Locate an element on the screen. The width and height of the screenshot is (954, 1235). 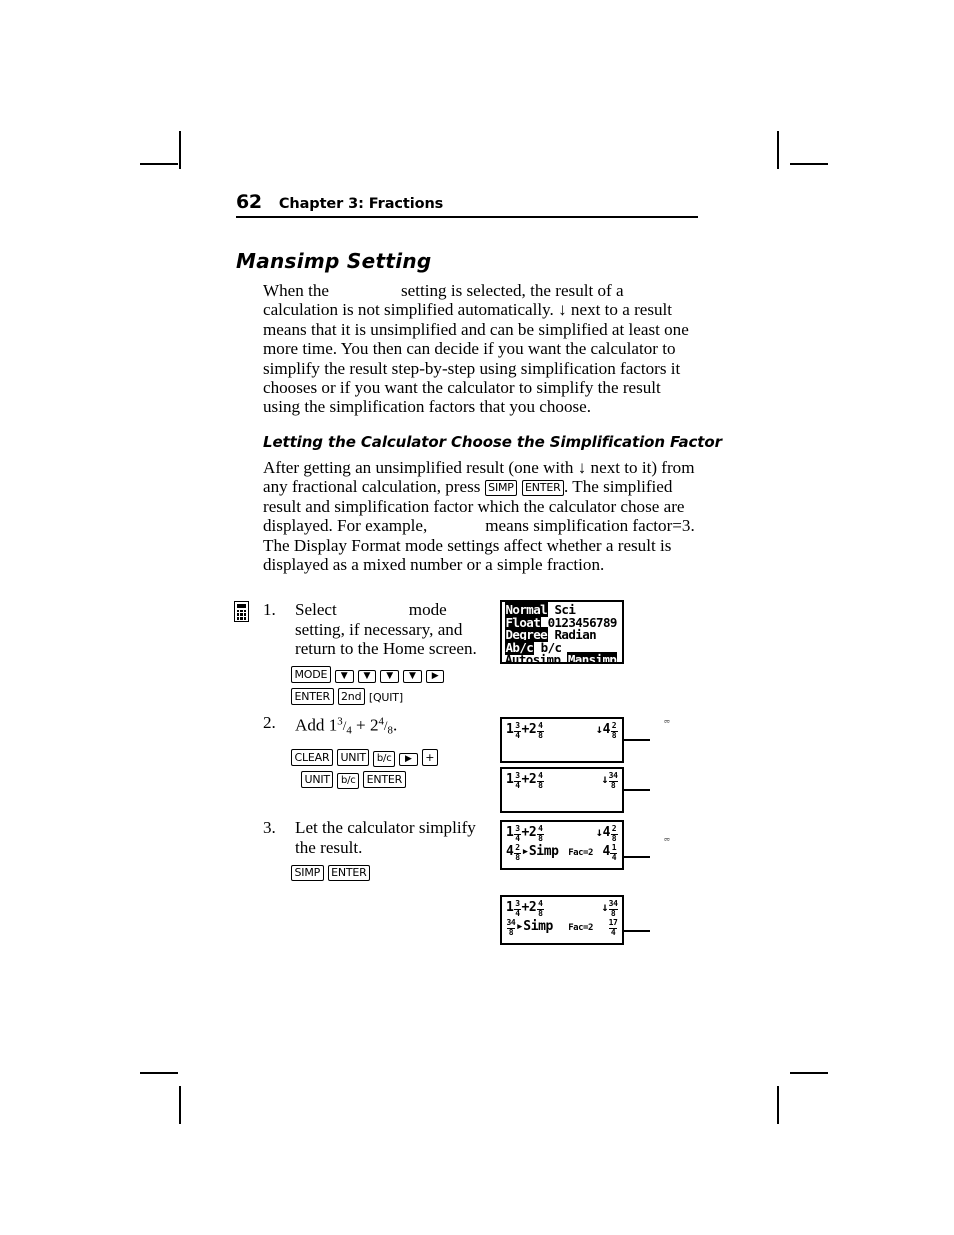
step-2-text: Add 13/4 + 24/8. is located at coordinates (346, 726).